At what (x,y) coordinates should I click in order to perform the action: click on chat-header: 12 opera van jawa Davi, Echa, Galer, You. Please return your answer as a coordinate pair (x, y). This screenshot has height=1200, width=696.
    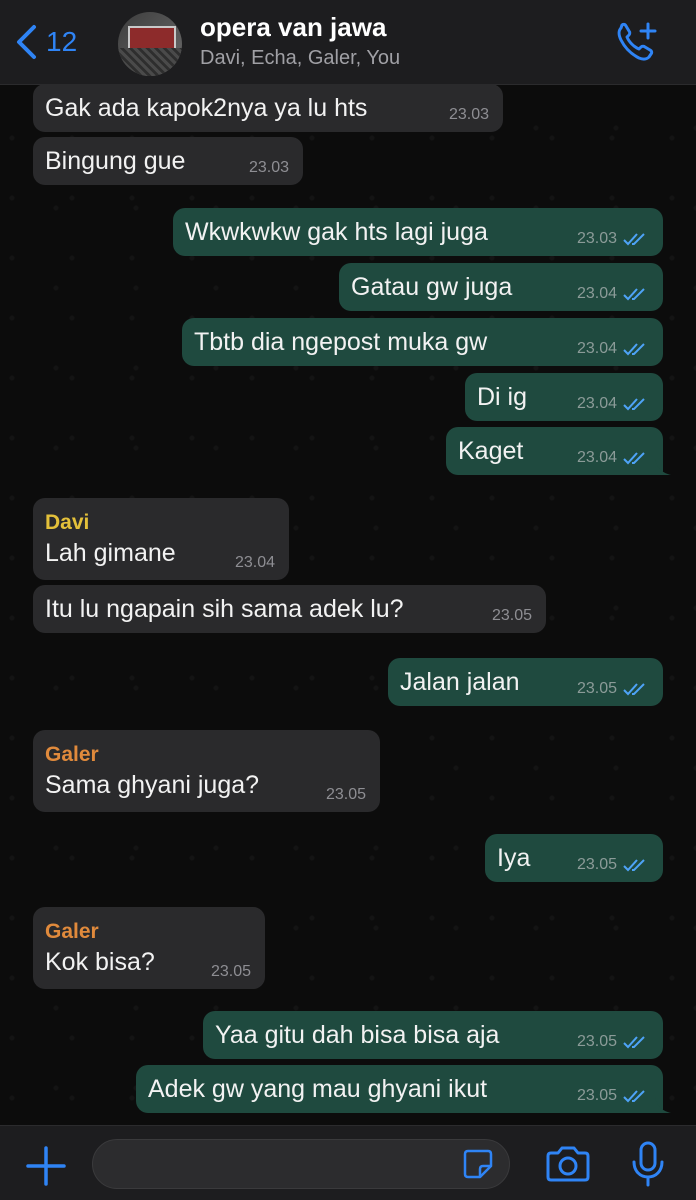
    Looking at the image, I should click on (348, 42).